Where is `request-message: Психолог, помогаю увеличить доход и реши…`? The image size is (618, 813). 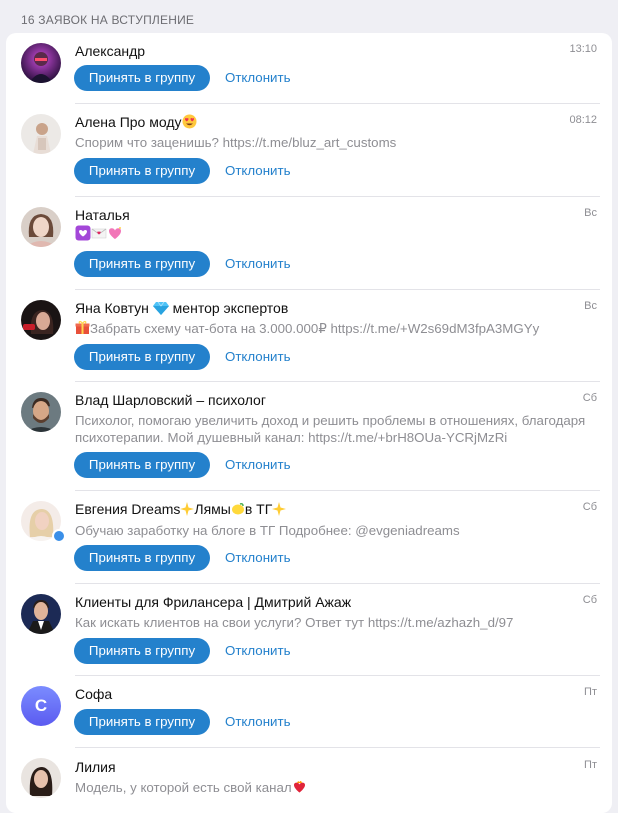
request-message: Психолог, помогаю увеличить доход и реши… is located at coordinates (330, 429).